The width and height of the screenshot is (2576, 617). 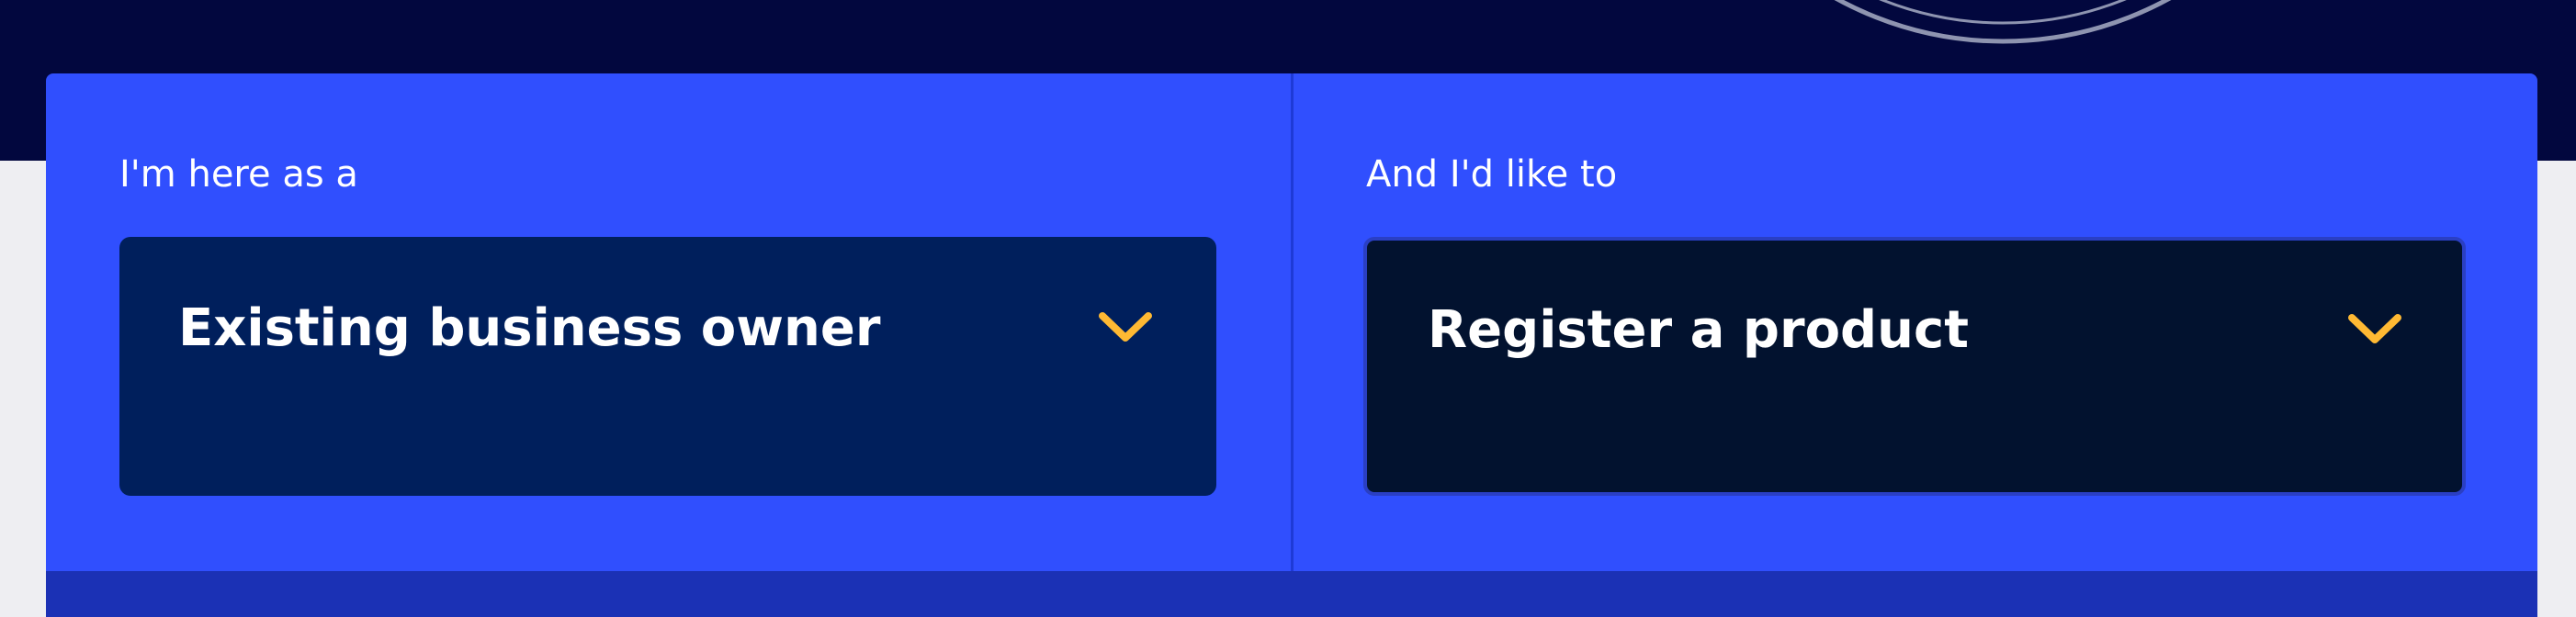 I want to click on goal-select-label: And I'd like to, so click(x=1492, y=174).